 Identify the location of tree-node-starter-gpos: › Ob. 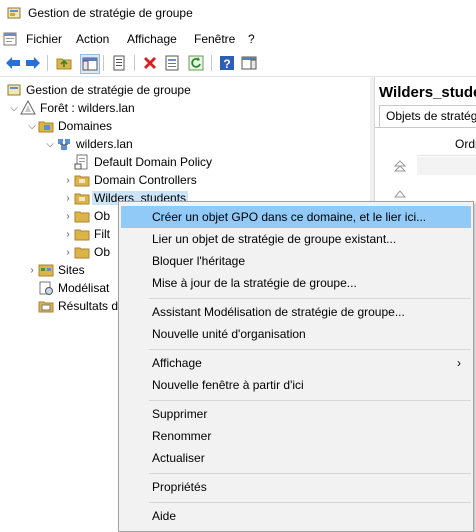
(86, 252).